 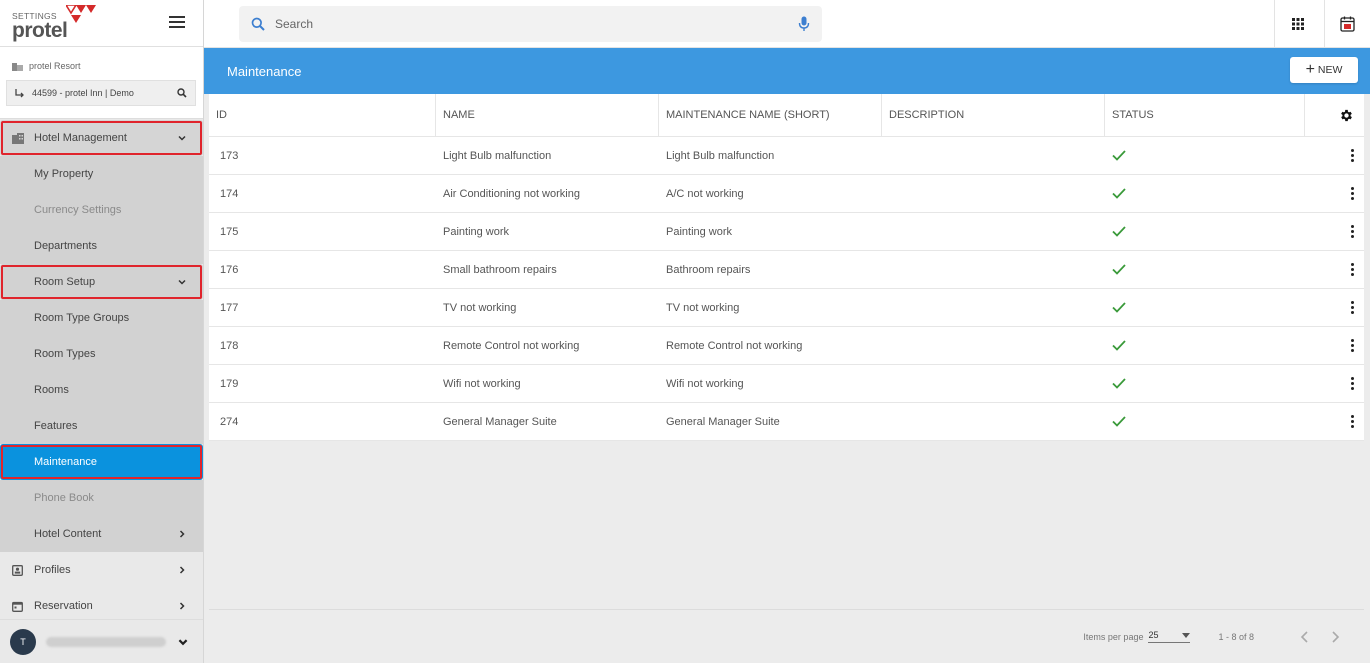 I want to click on cell-name: Remote Control not working, so click(x=511, y=345).